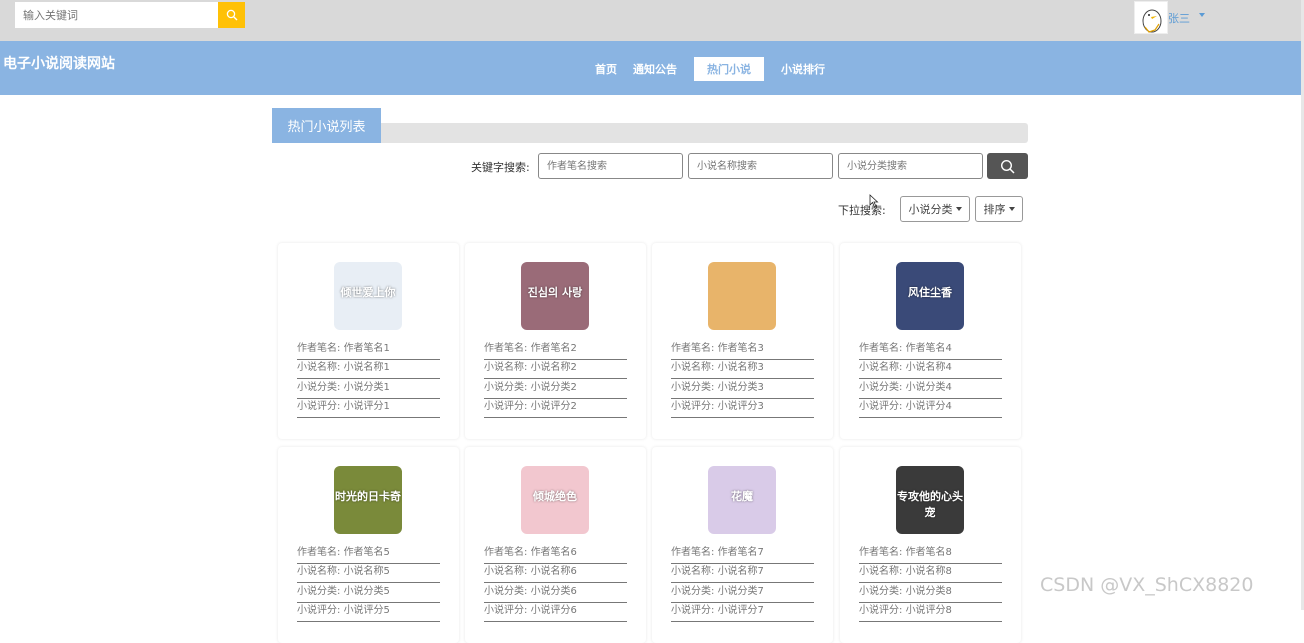  Describe the element at coordinates (368, 350) in the screenshot. I see `novel-author-row: 作者笔名: 作者笔名1` at that location.